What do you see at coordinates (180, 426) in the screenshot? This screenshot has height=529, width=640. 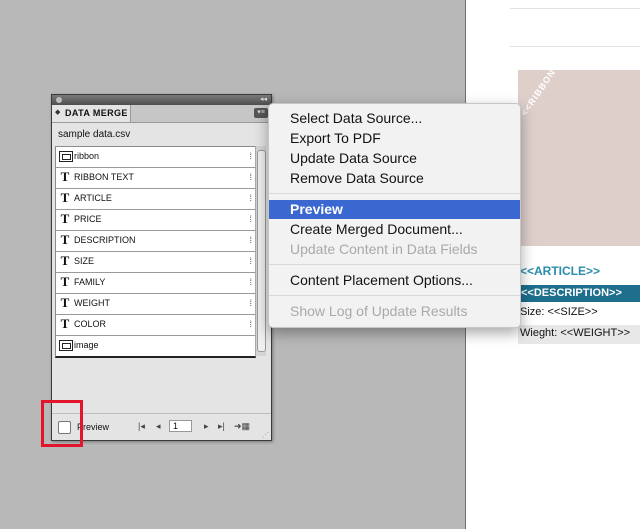 I see `record-number-field: 1` at bounding box center [180, 426].